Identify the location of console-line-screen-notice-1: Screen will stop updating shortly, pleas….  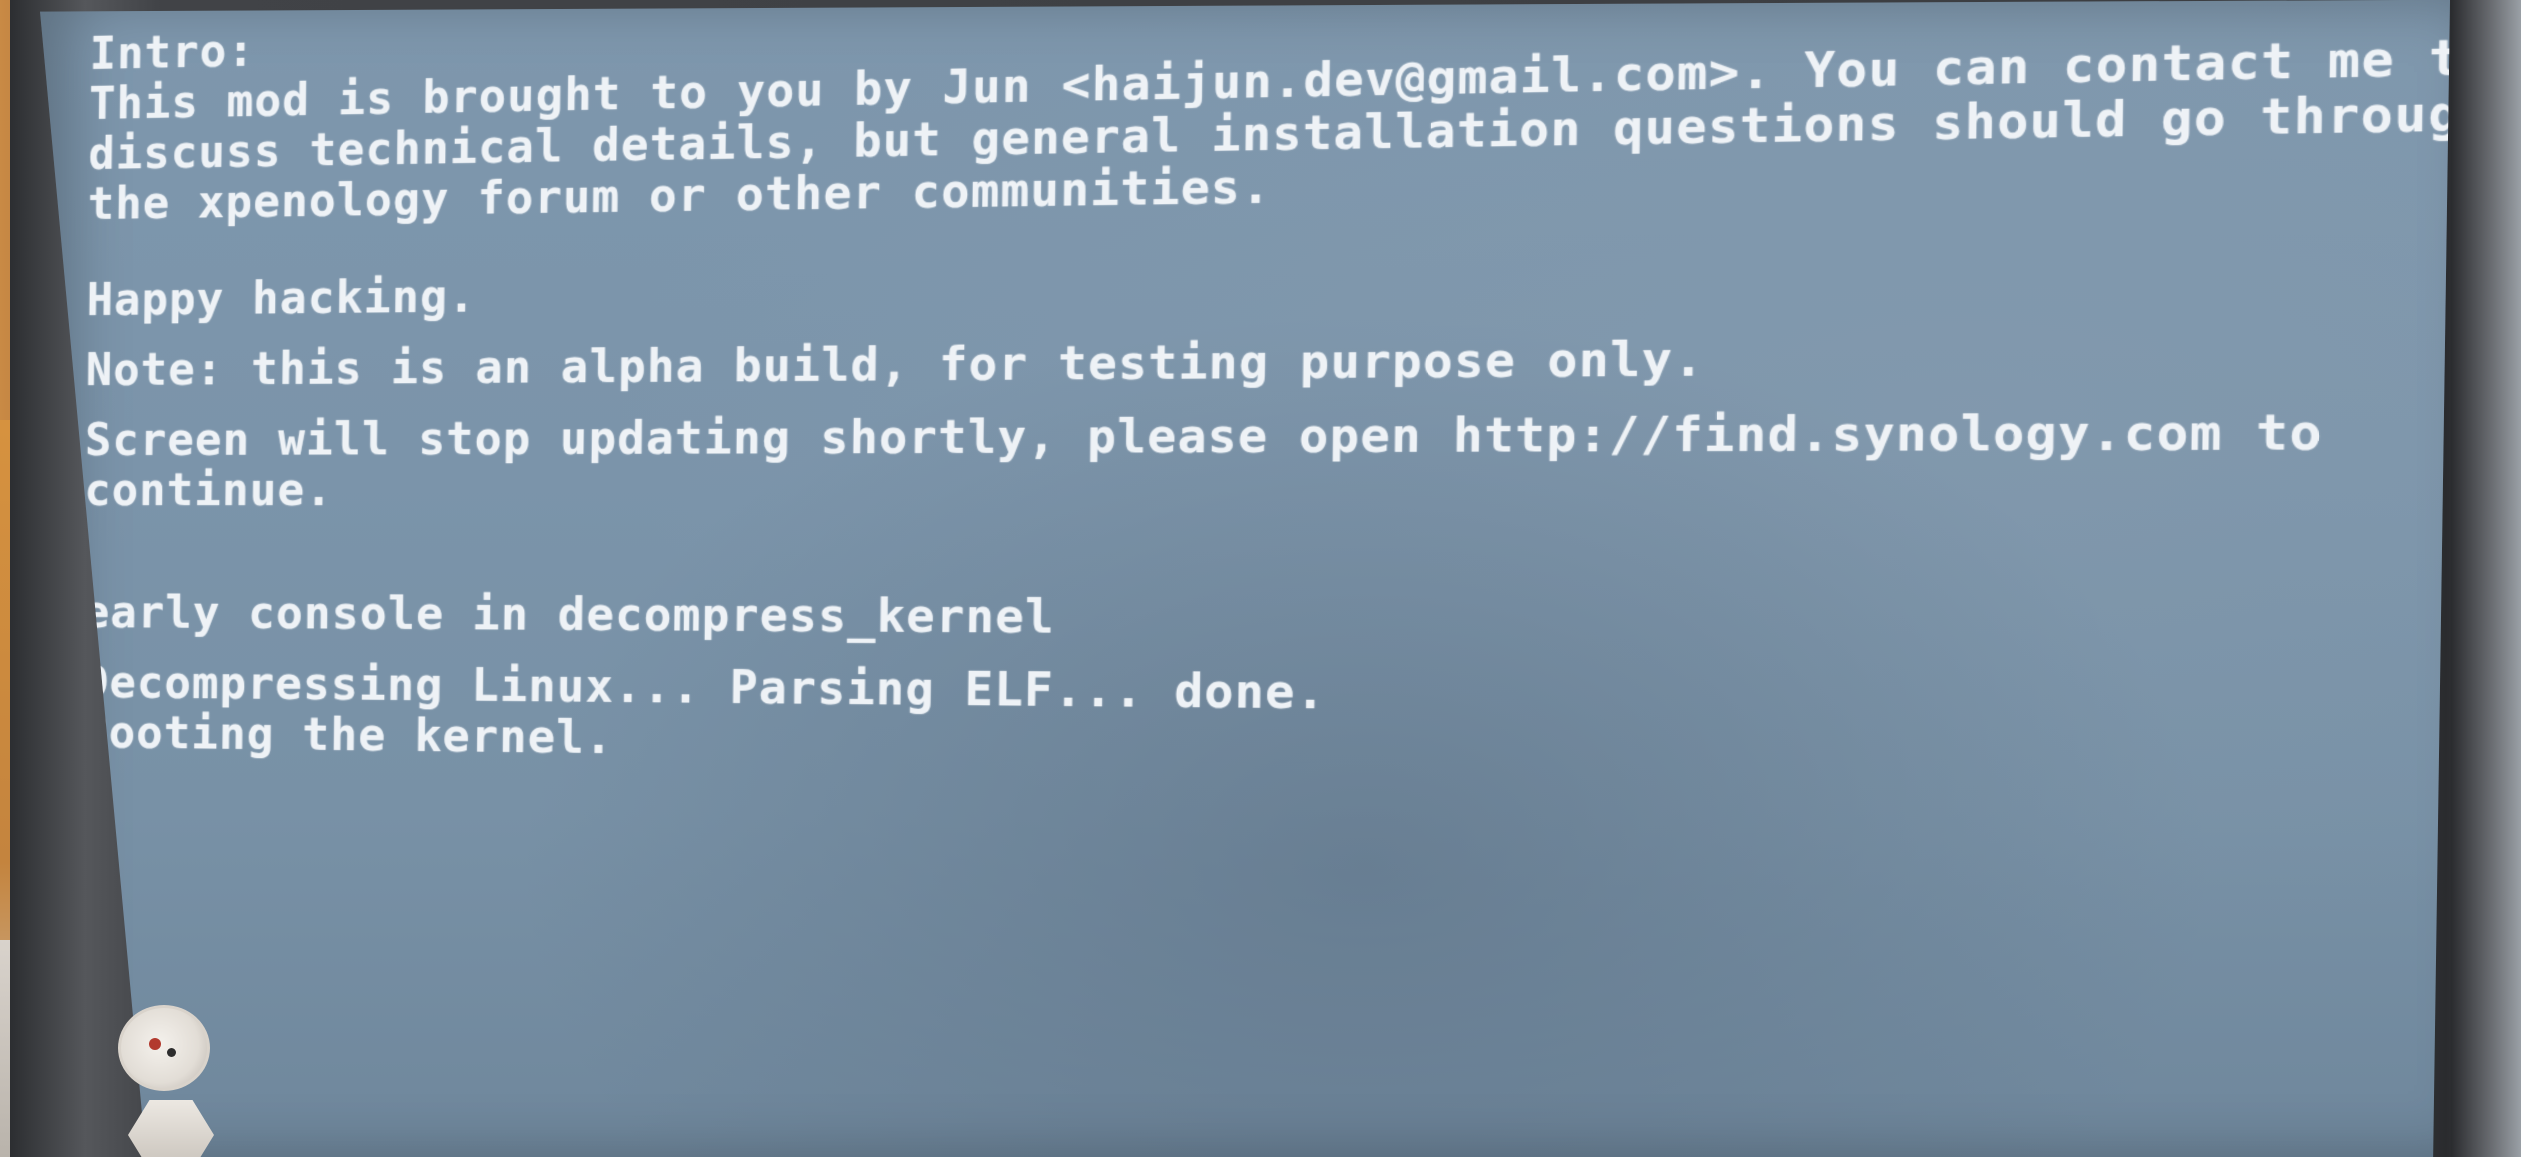
(1204, 436).